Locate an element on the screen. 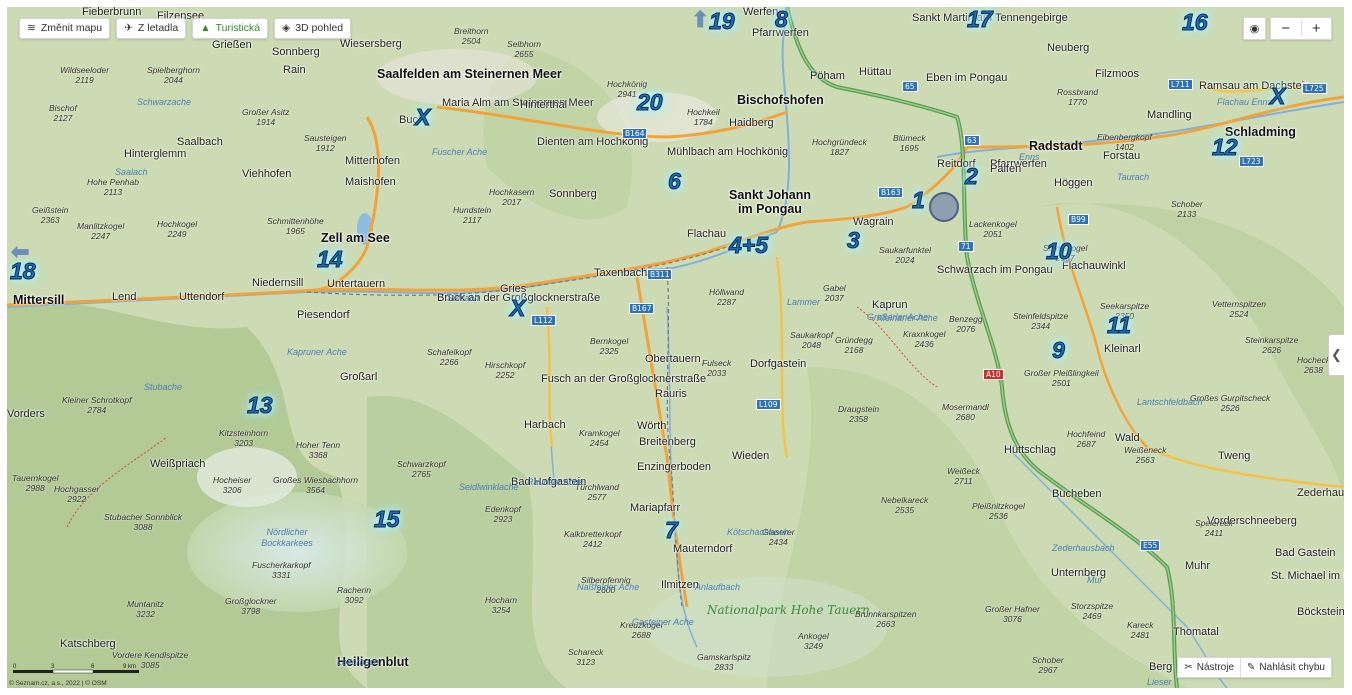 The image size is (1352, 695). town-label: Enzingerboden is located at coordinates (674, 467).